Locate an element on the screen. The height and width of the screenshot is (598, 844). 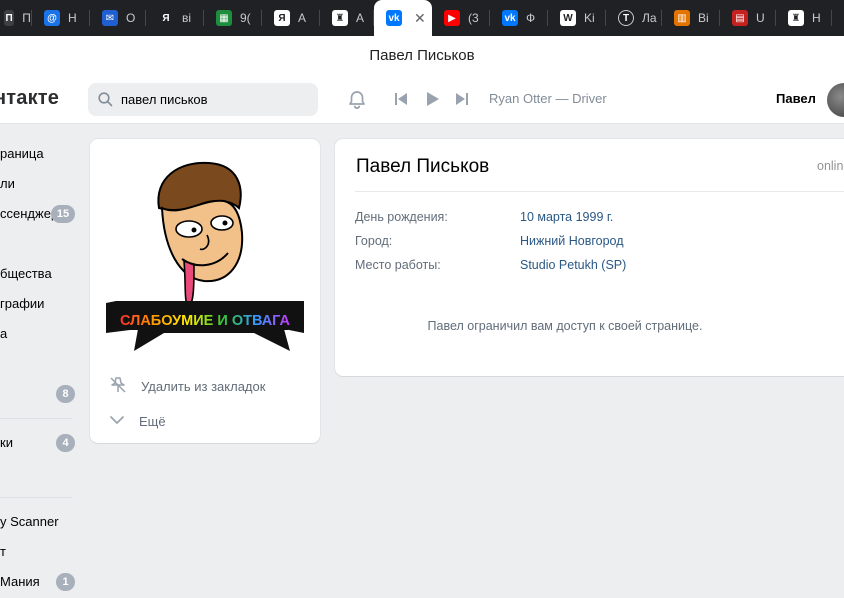
vk-logo: нтакте is located at coordinates (29, 98).